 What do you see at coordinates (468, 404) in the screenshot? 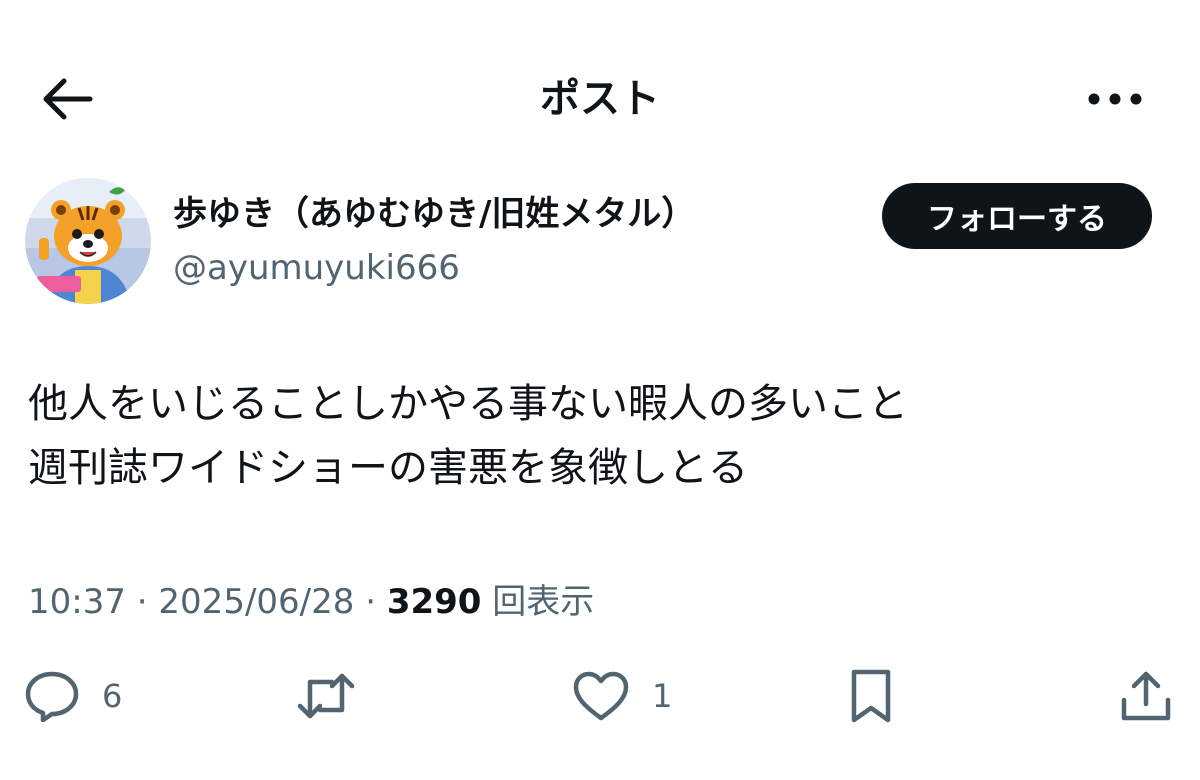
I see `post-text-line: 他人をいじることしかやる事ない暇人の多いこと` at bounding box center [468, 404].